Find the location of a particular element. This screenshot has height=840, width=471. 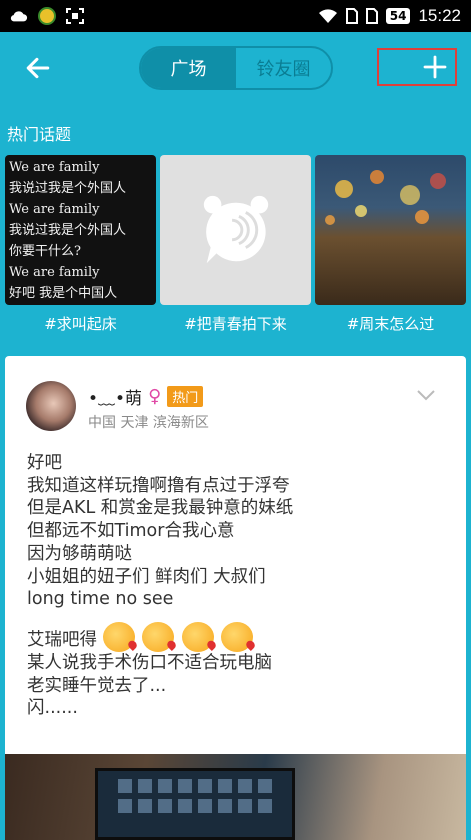

post-line: 好吧 is located at coordinates (44, 463).